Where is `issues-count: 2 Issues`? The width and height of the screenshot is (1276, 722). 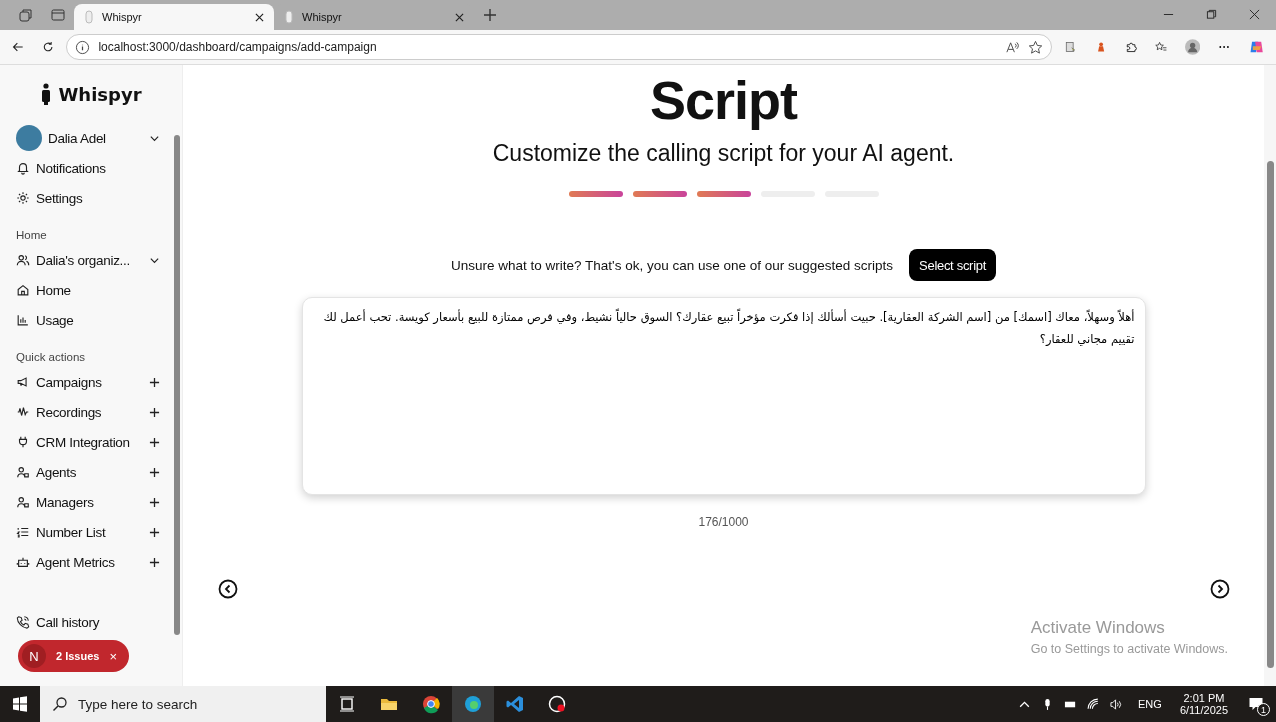 issues-count: 2 Issues is located at coordinates (78, 656).